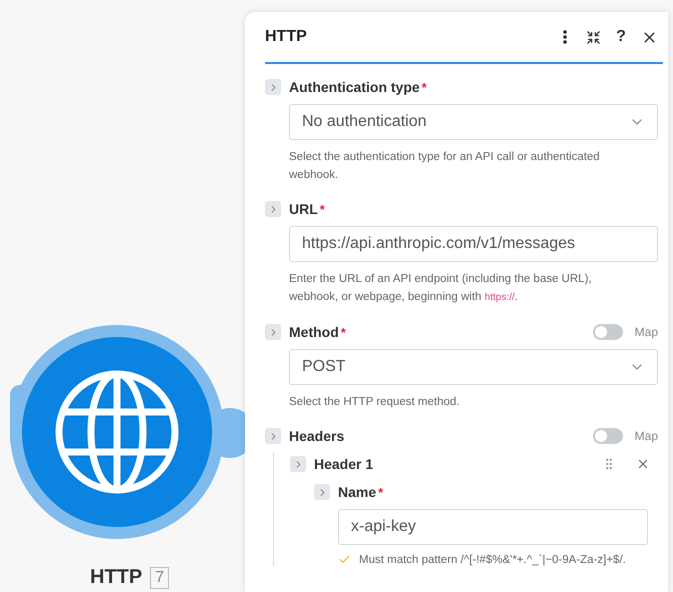 Image resolution: width=673 pixels, height=592 pixels. What do you see at coordinates (374, 402) in the screenshot?
I see `help-text: Select the HTTP request method.` at bounding box center [374, 402].